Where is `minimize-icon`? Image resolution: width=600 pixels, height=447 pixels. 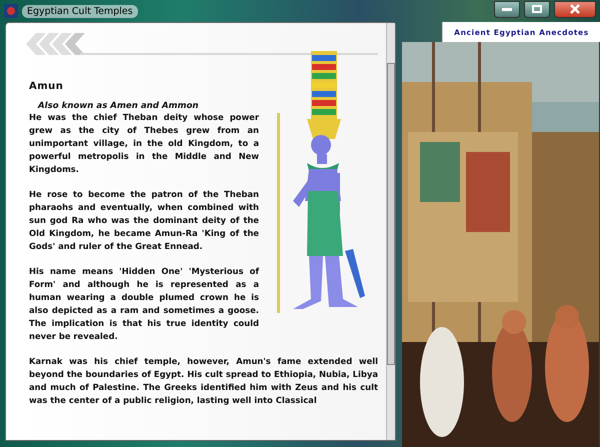
minimize-icon is located at coordinates (507, 9).